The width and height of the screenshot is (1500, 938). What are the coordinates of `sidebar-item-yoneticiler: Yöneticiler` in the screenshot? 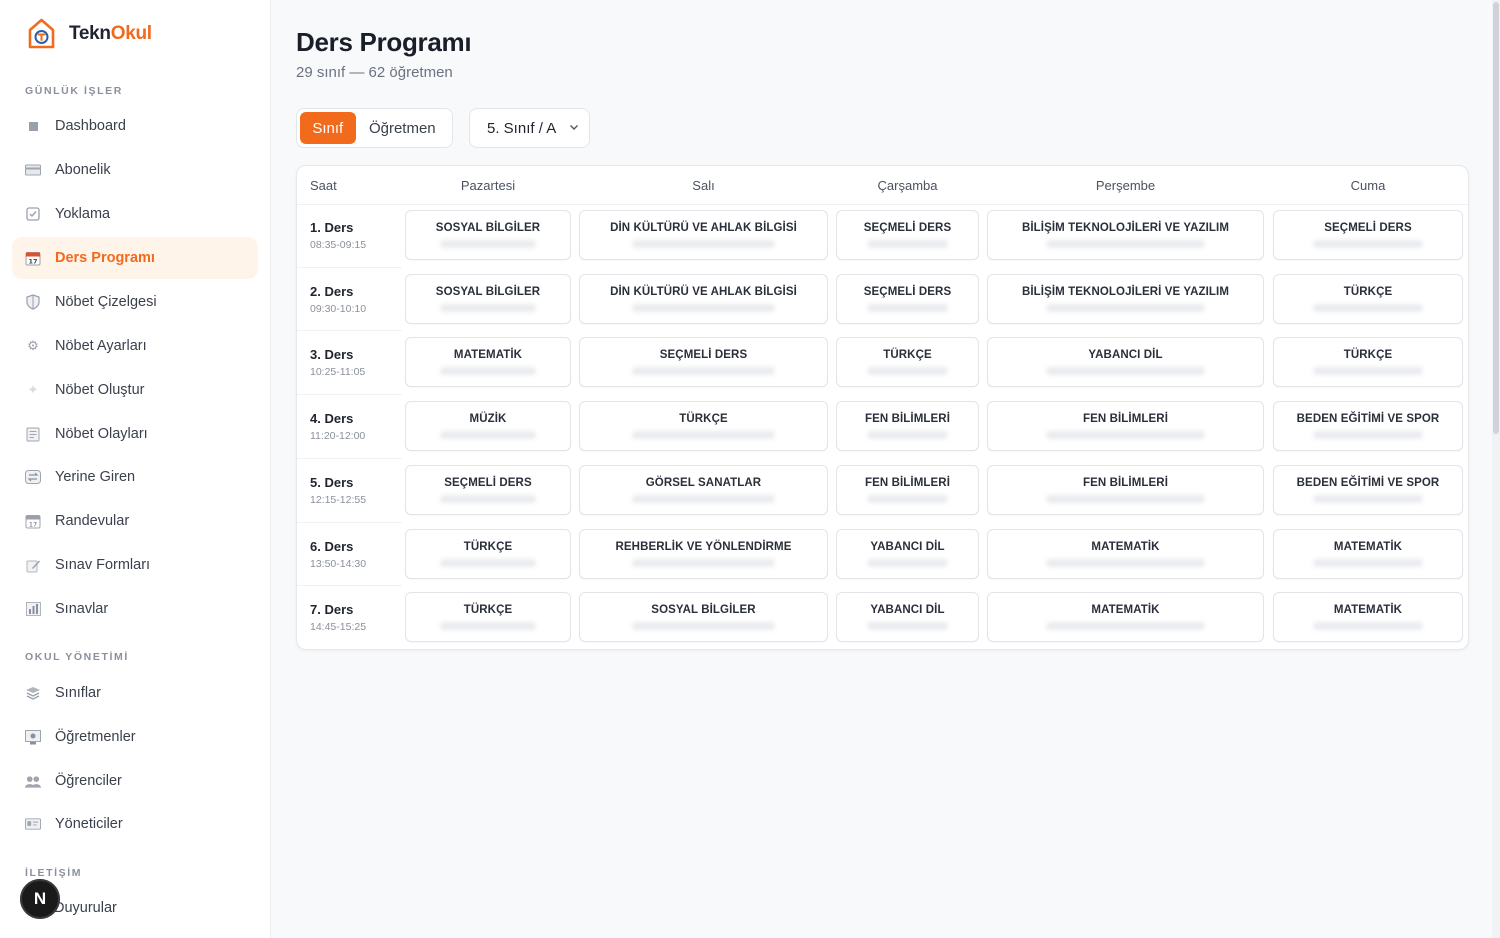 It's located at (135, 824).